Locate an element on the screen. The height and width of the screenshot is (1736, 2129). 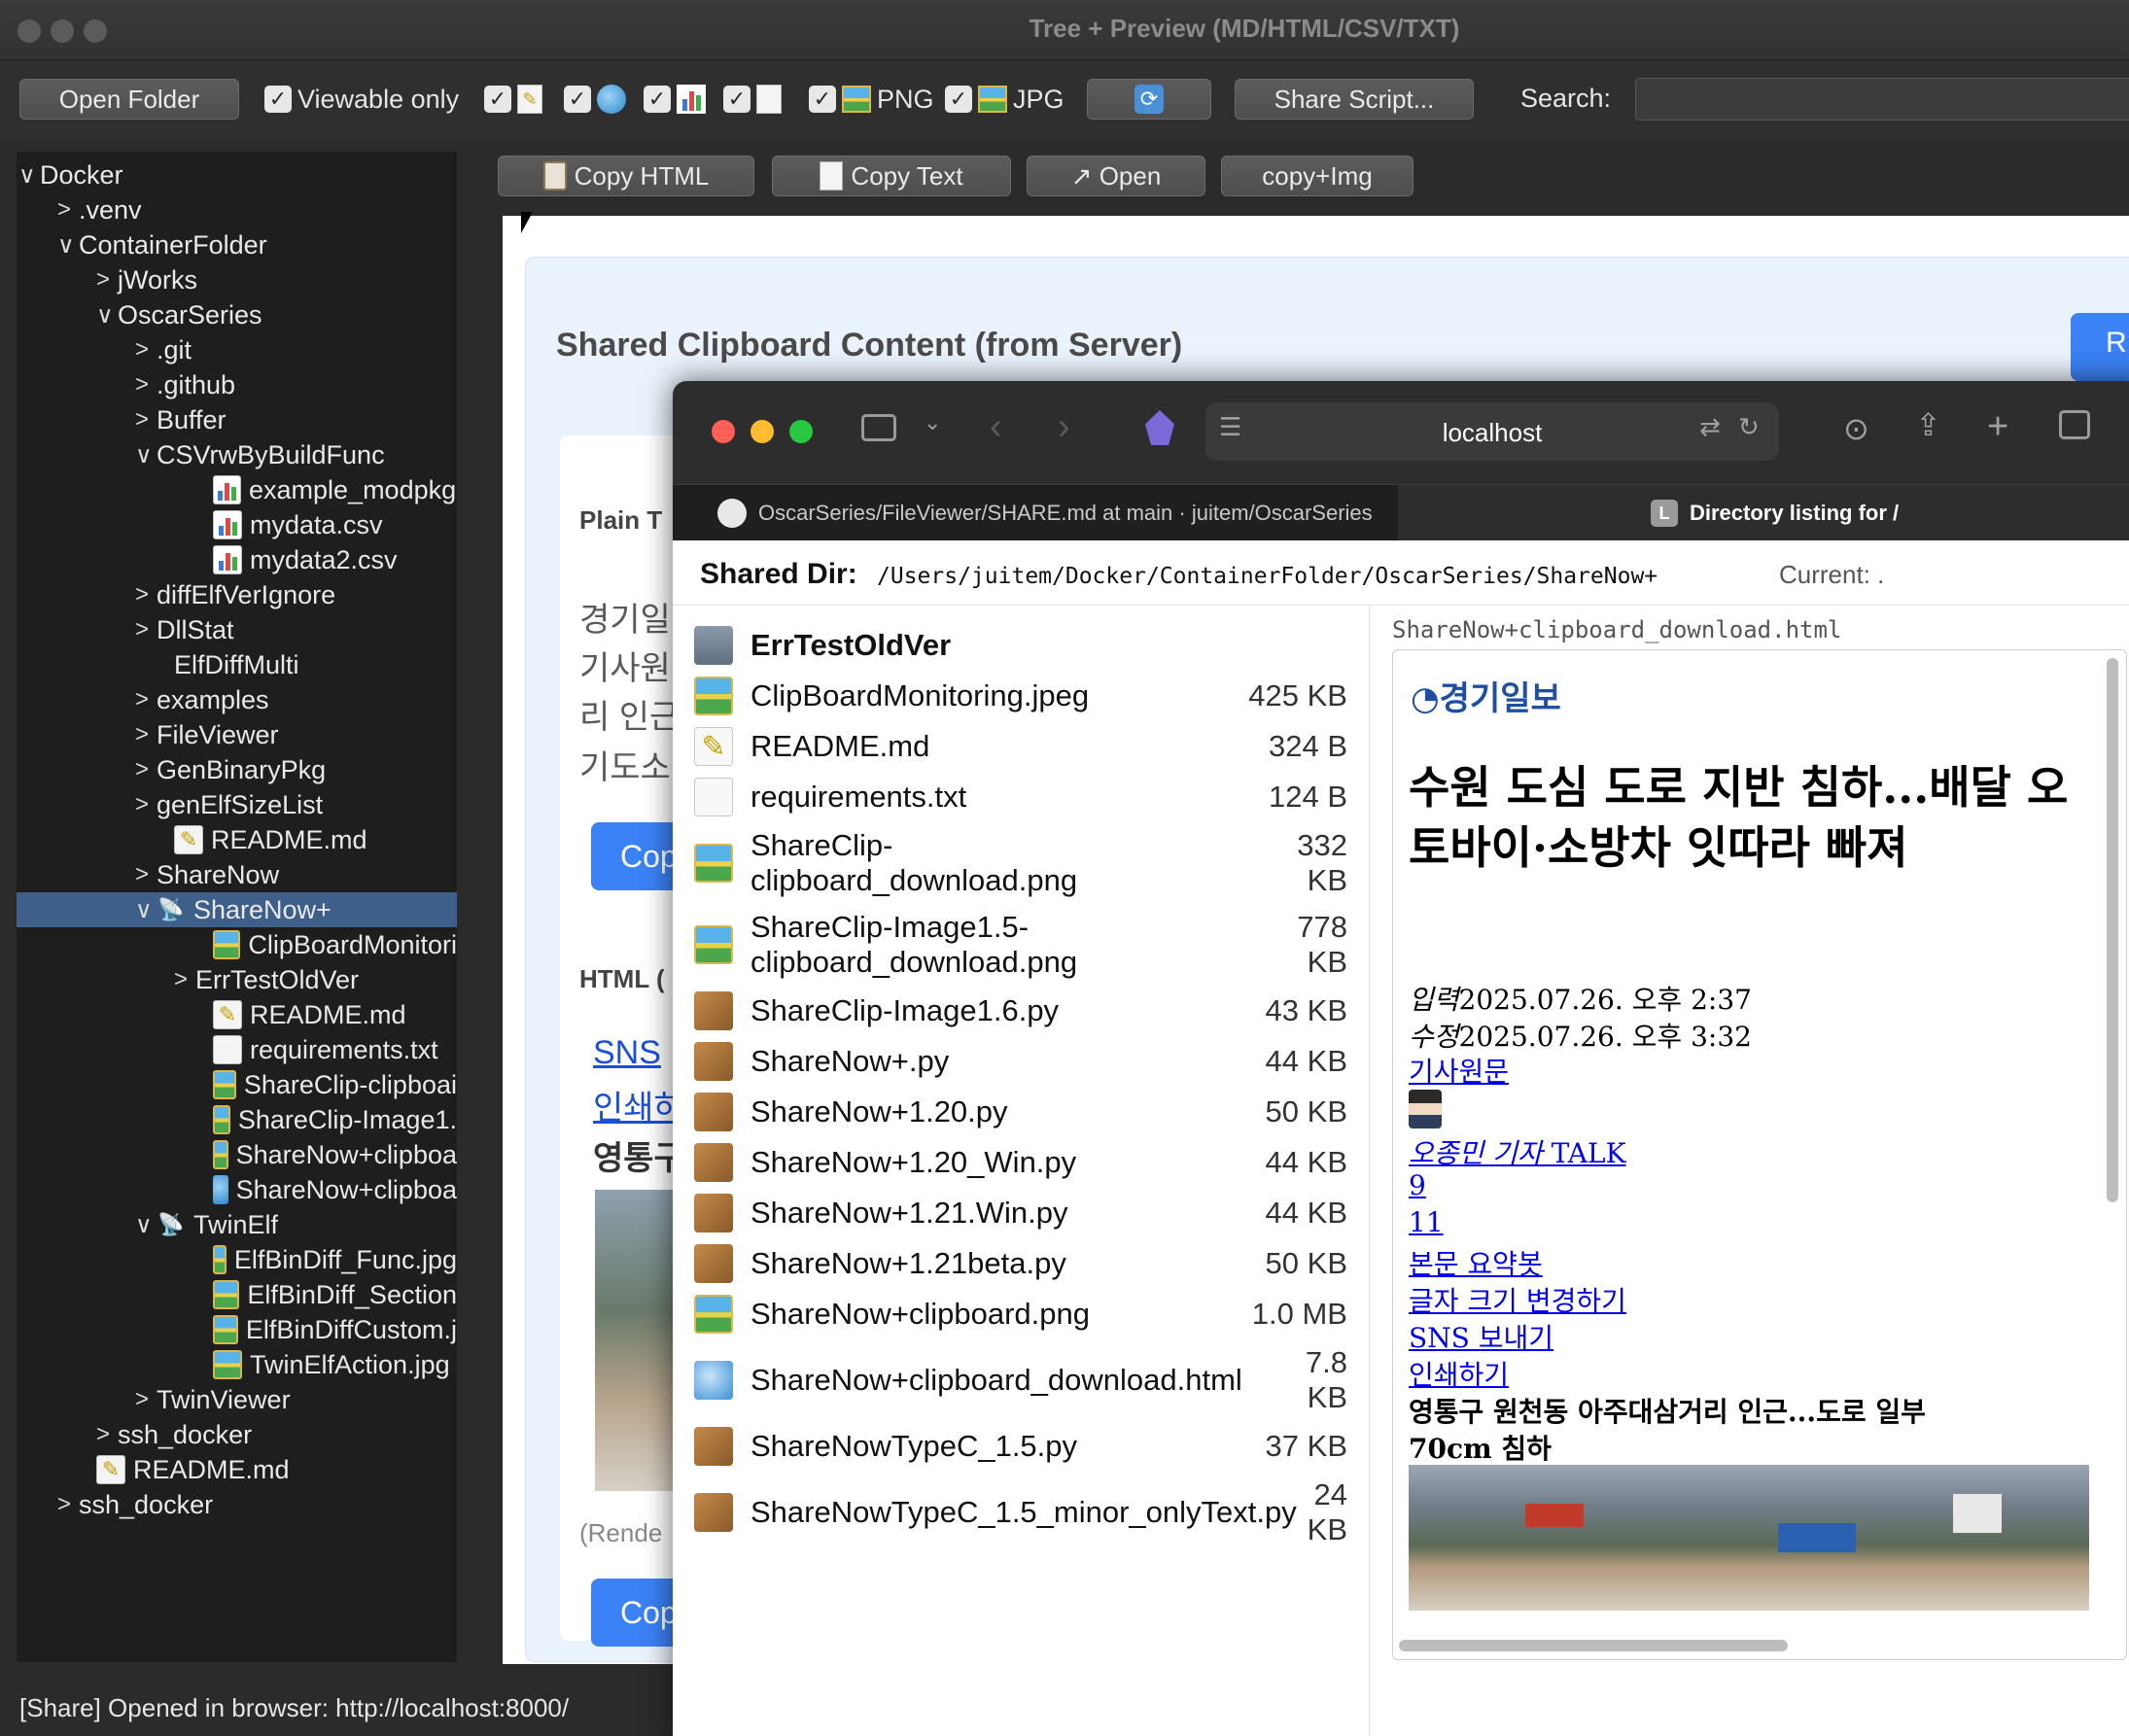
file-list-item: ShareClip-Image1.6.py 43 KB is located at coordinates (1029, 1011).